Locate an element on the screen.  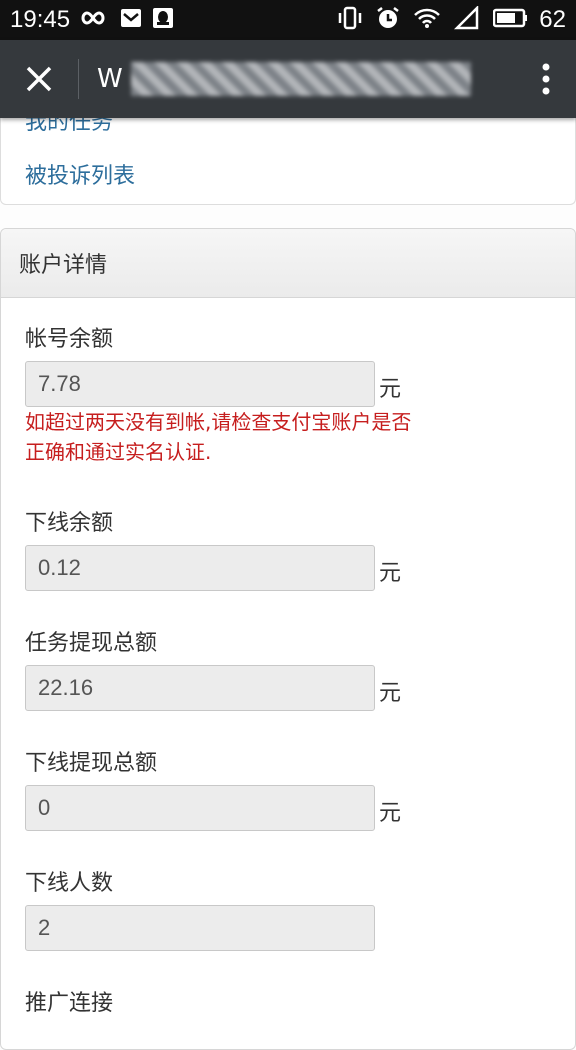
infinity-icon is located at coordinates (95, 20).